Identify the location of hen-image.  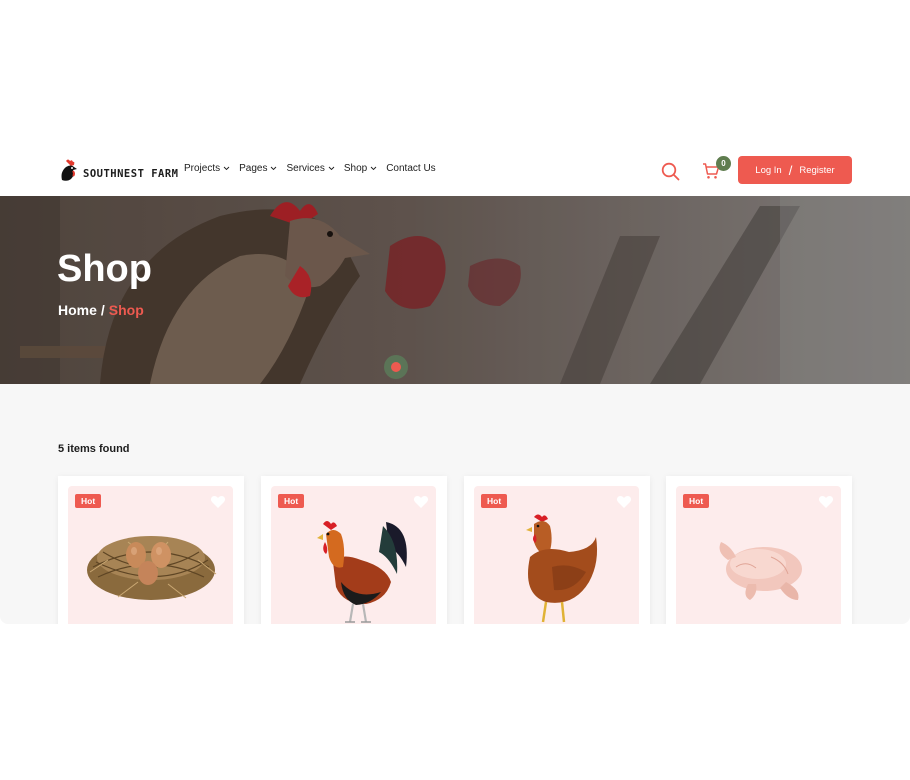
(562, 568).